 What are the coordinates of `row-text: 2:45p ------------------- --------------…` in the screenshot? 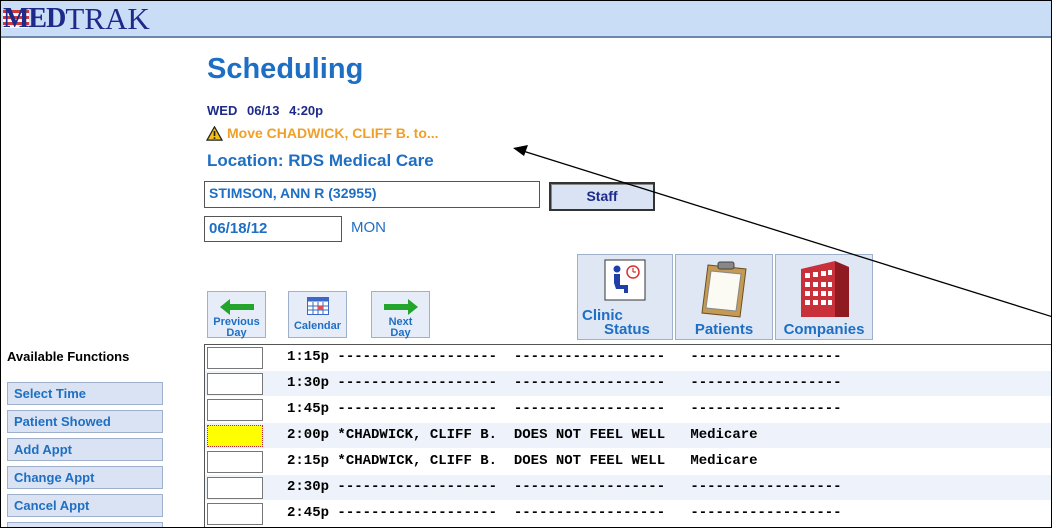 It's located at (564, 513).